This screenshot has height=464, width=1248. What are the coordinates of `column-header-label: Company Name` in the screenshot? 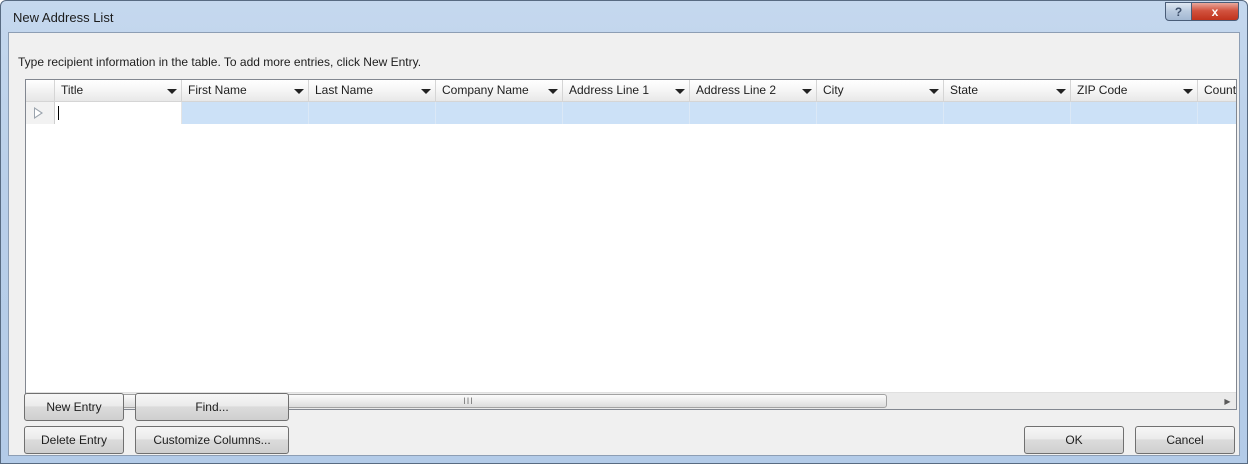 It's located at (485, 90).